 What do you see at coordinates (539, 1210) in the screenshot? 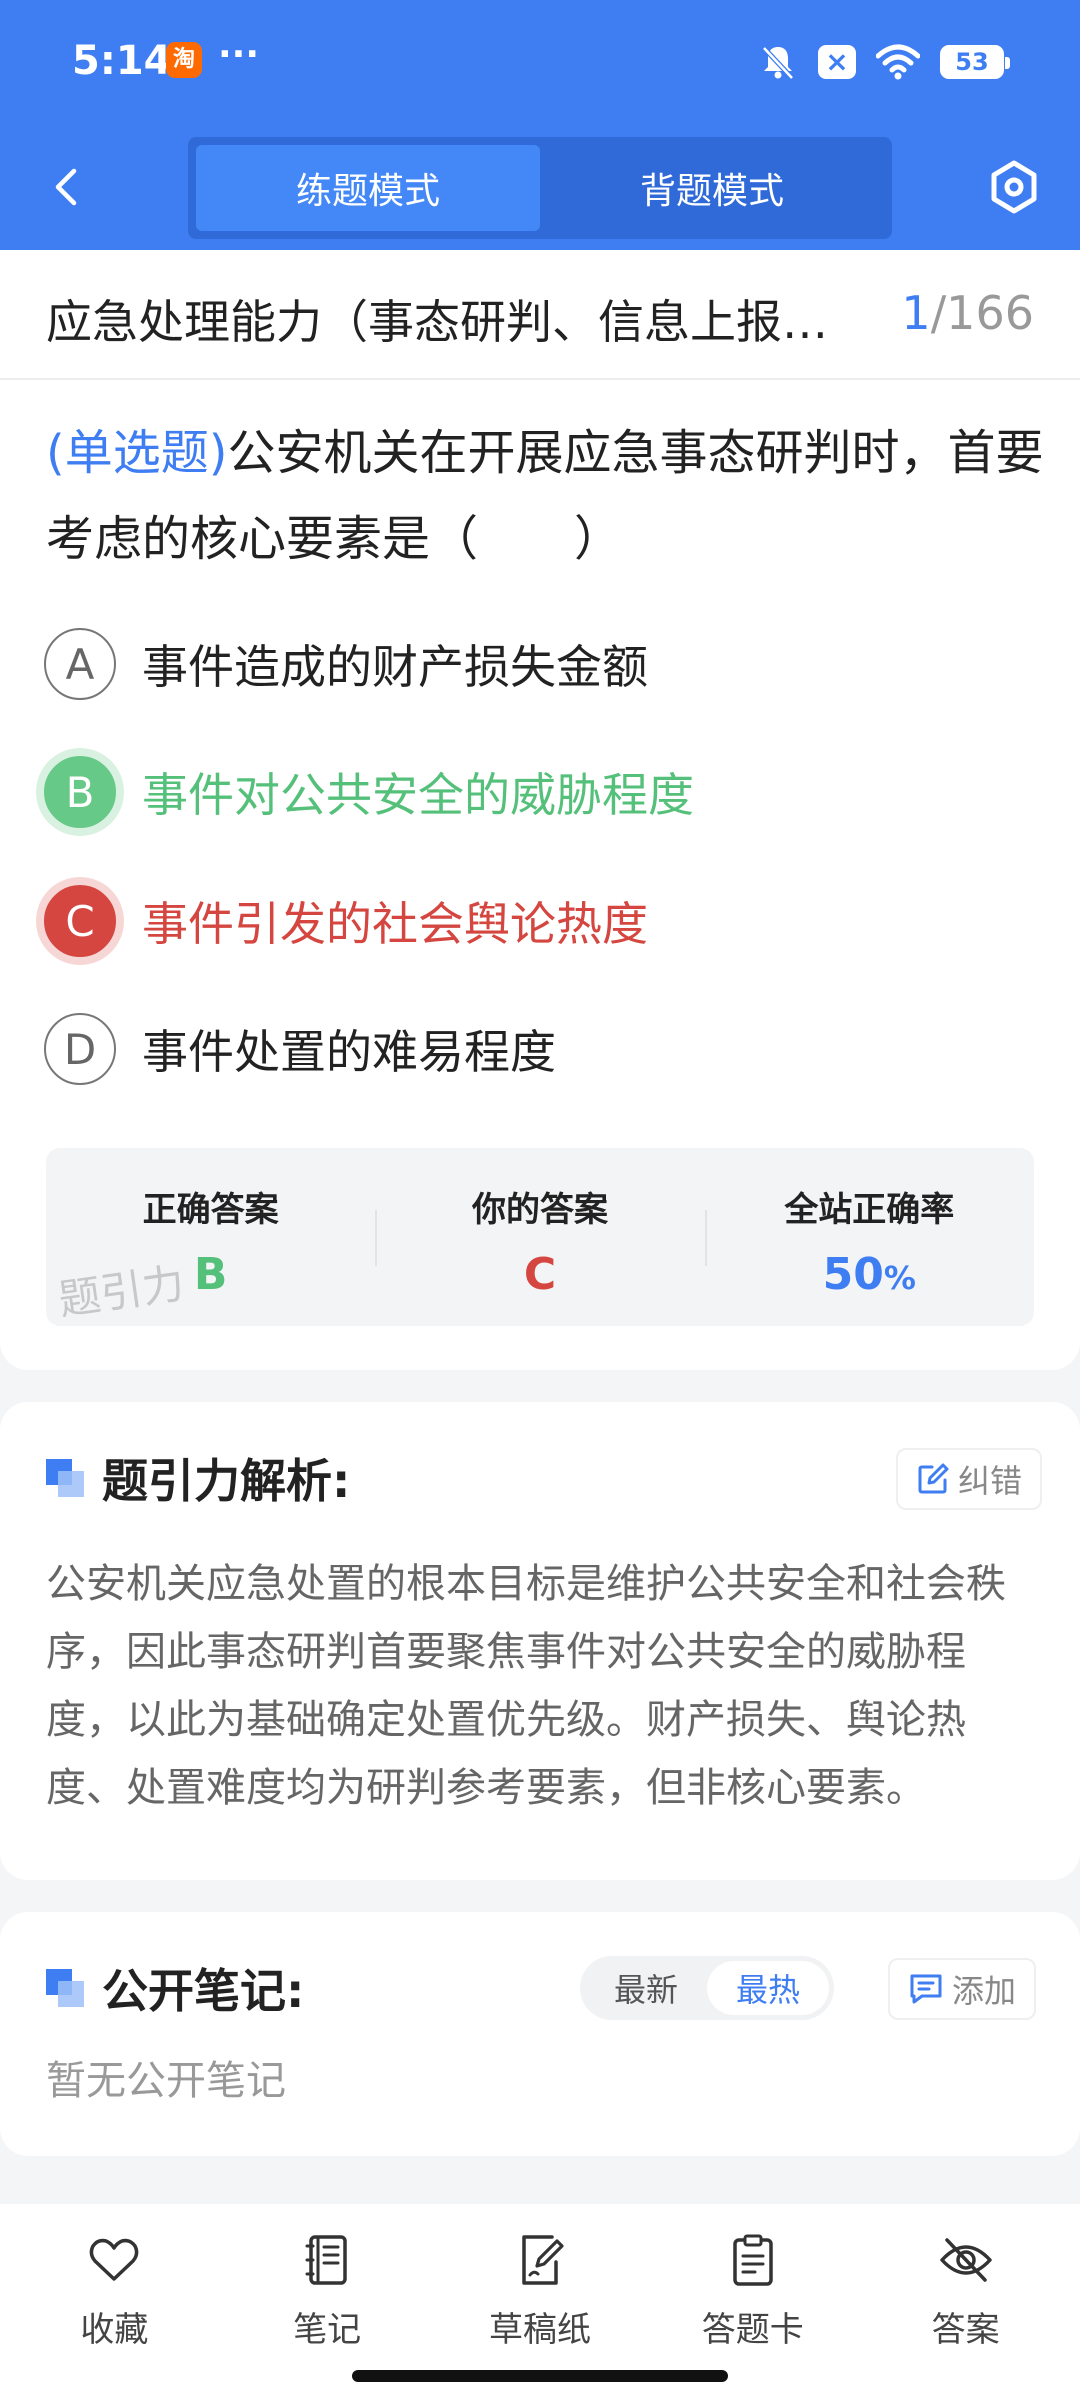
I see `your-answer-label: 你的答案` at bounding box center [539, 1210].